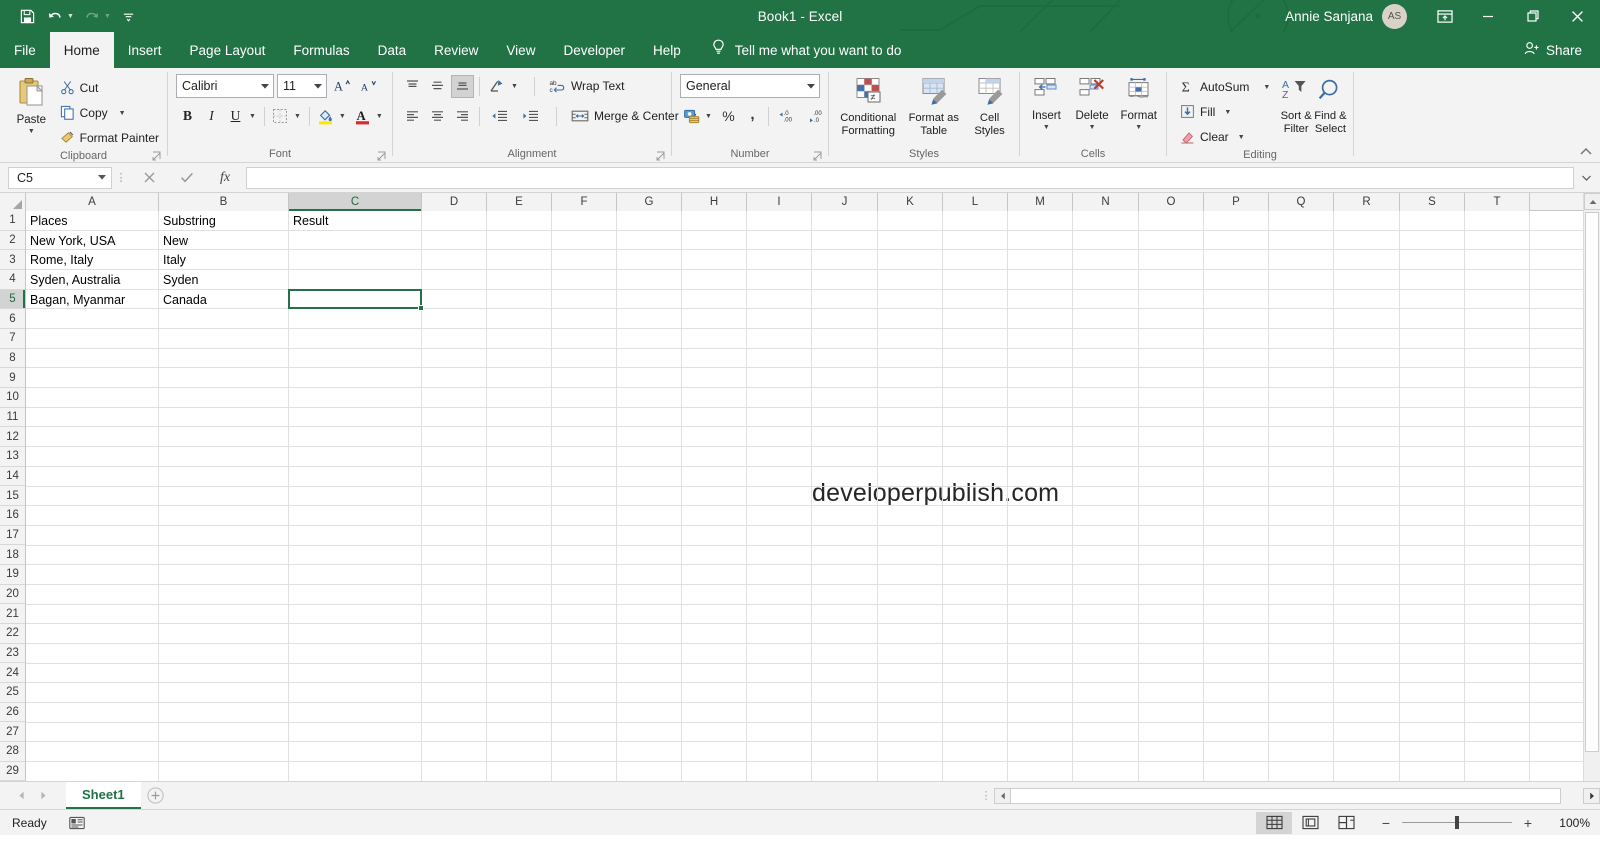  Describe the element at coordinates (355, 221) in the screenshot. I see `cell-C1: Result` at that location.